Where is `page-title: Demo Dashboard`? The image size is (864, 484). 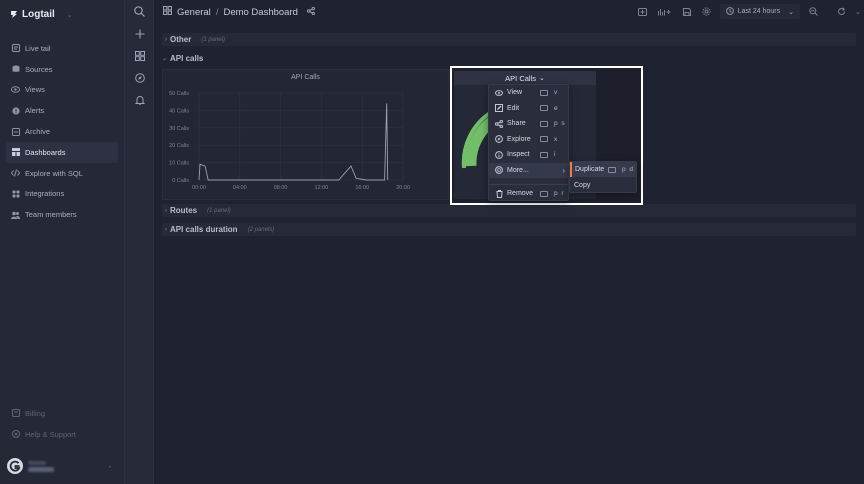 page-title: Demo Dashboard is located at coordinates (260, 12).